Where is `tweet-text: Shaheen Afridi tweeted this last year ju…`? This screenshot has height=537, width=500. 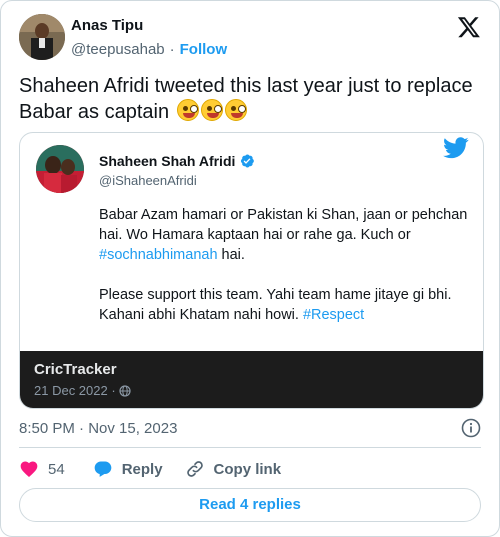
tweet-text: Shaheen Afridi tweeted this last year ju… is located at coordinates (254, 100).